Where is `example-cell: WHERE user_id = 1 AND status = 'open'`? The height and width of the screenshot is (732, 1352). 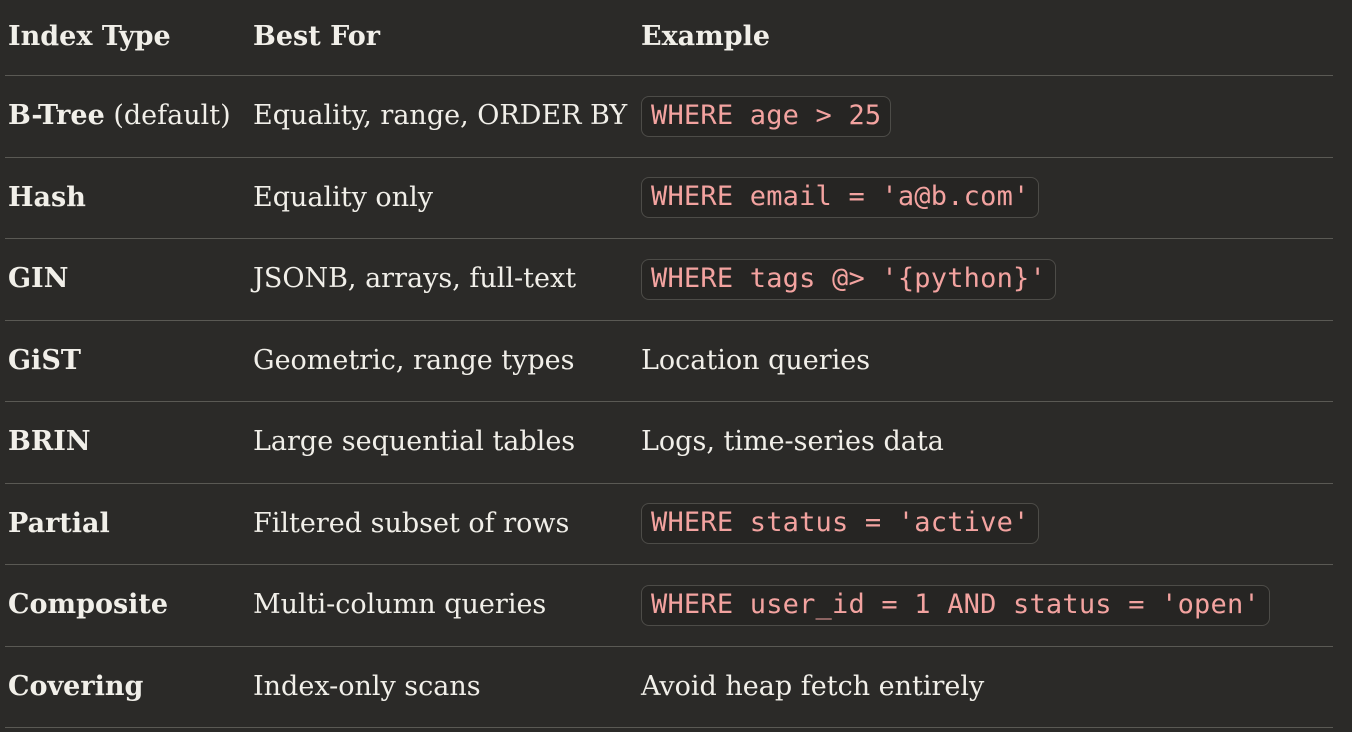
example-cell: WHERE user_id = 1 AND status = 'open' is located at coordinates (987, 605).